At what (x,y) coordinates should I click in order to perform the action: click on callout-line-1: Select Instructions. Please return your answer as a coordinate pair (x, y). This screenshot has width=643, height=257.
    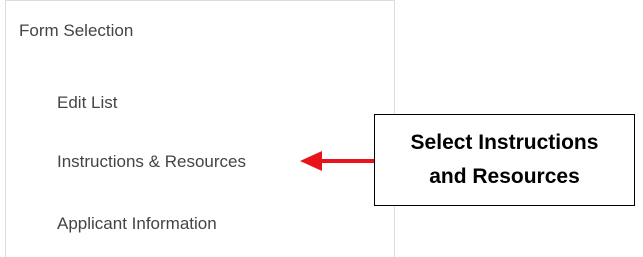
    Looking at the image, I should click on (504, 142).